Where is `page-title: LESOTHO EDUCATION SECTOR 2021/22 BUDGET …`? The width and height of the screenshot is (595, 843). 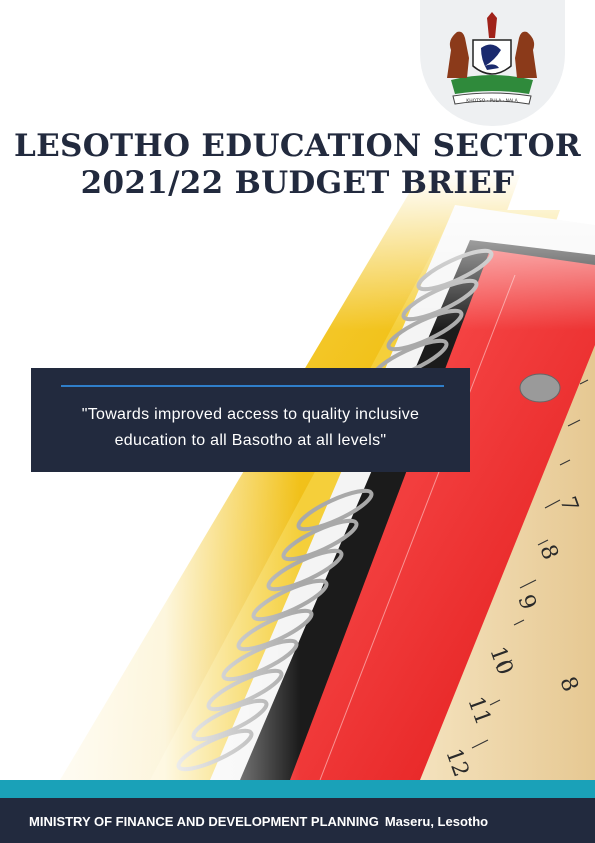 page-title: LESOTHO EDUCATION SECTOR 2021/22 BUDGET … is located at coordinates (297, 165).